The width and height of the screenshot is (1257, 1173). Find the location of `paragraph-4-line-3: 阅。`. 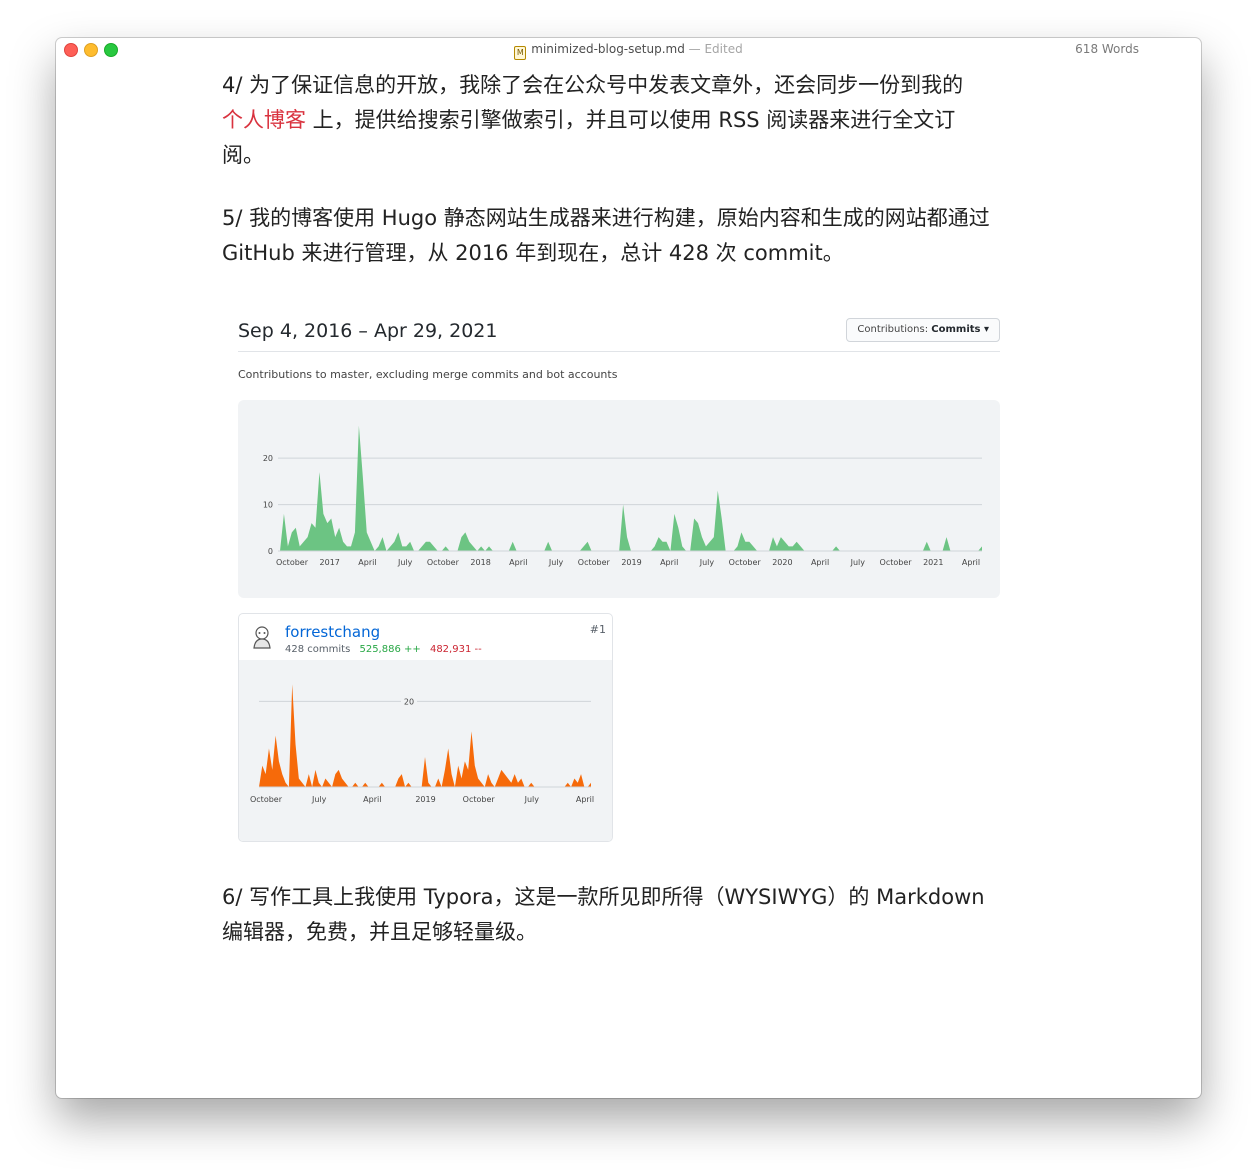

paragraph-4-line-3: 阅。 is located at coordinates (243, 155).